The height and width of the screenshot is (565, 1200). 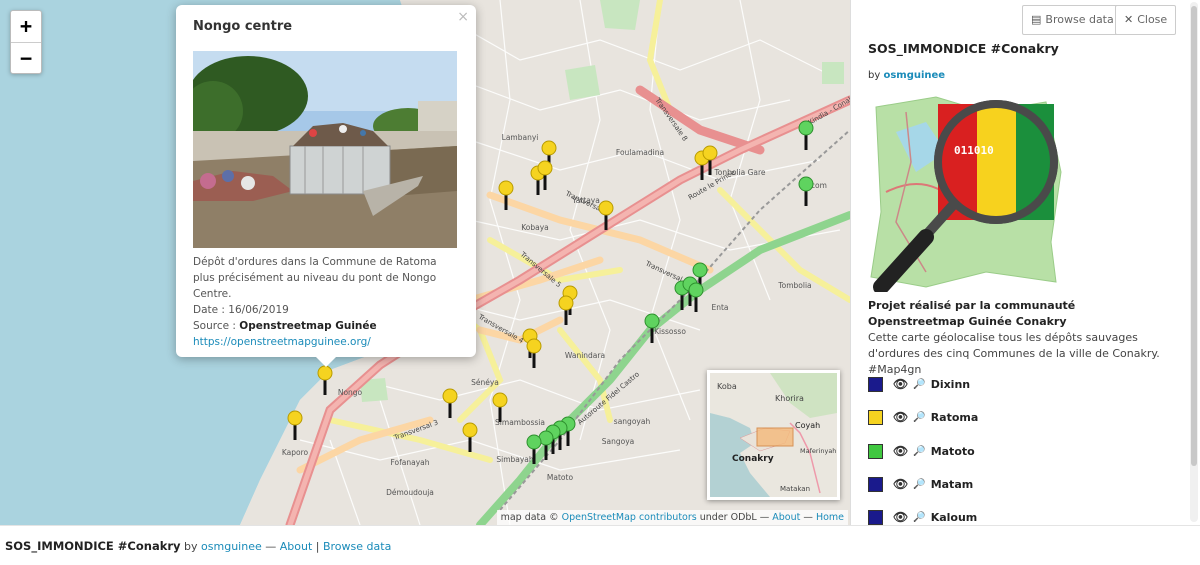 What do you see at coordinates (950, 384) in the screenshot?
I see `layer-name: Dixinn` at bounding box center [950, 384].